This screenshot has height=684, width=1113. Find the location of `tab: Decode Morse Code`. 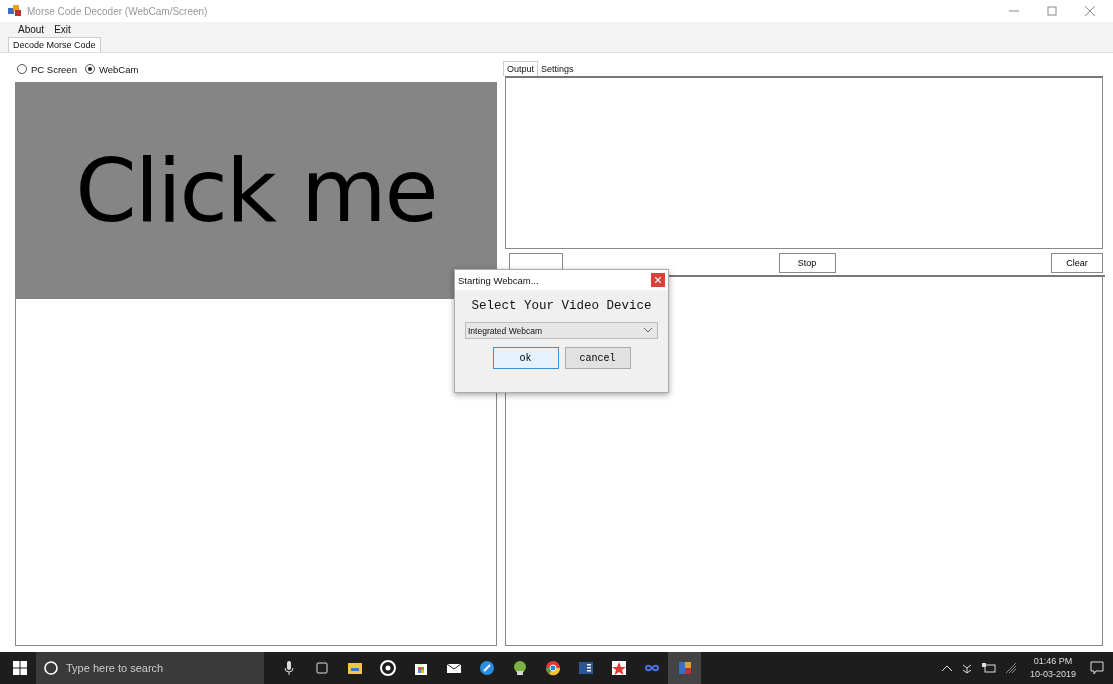

tab: Decode Morse Code is located at coordinates (54, 44).